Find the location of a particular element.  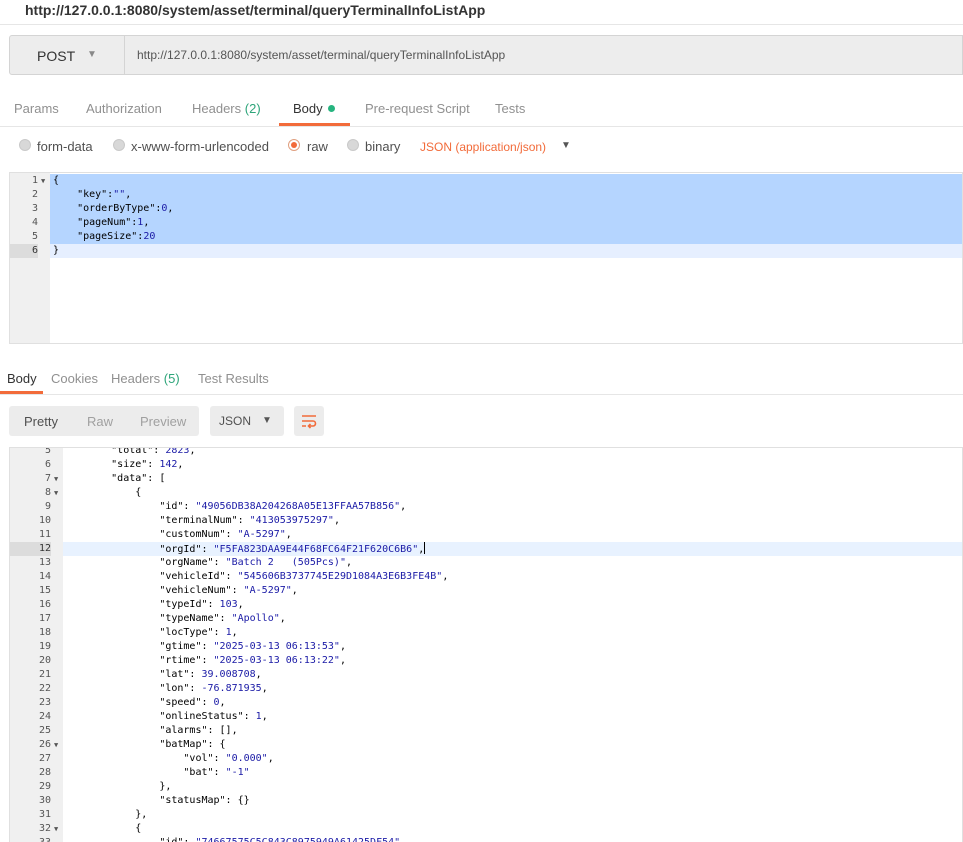

code-text: "customNum": "A-5297", is located at coordinates (177, 534).